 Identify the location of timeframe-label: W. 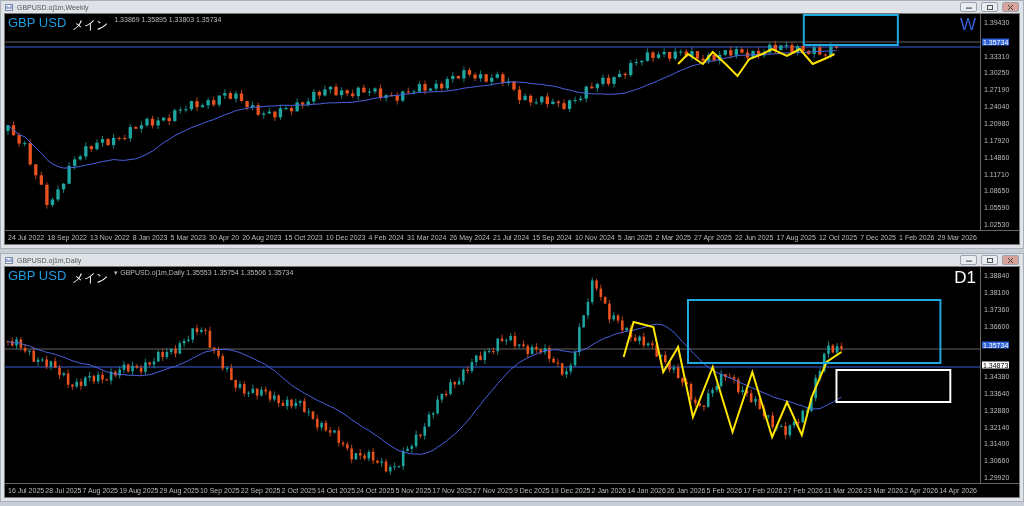
(967, 24).